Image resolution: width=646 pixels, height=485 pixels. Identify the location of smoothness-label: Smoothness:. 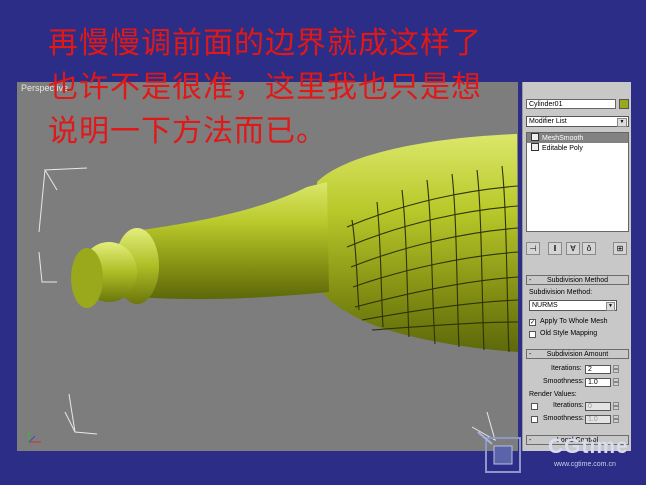
(563, 381).